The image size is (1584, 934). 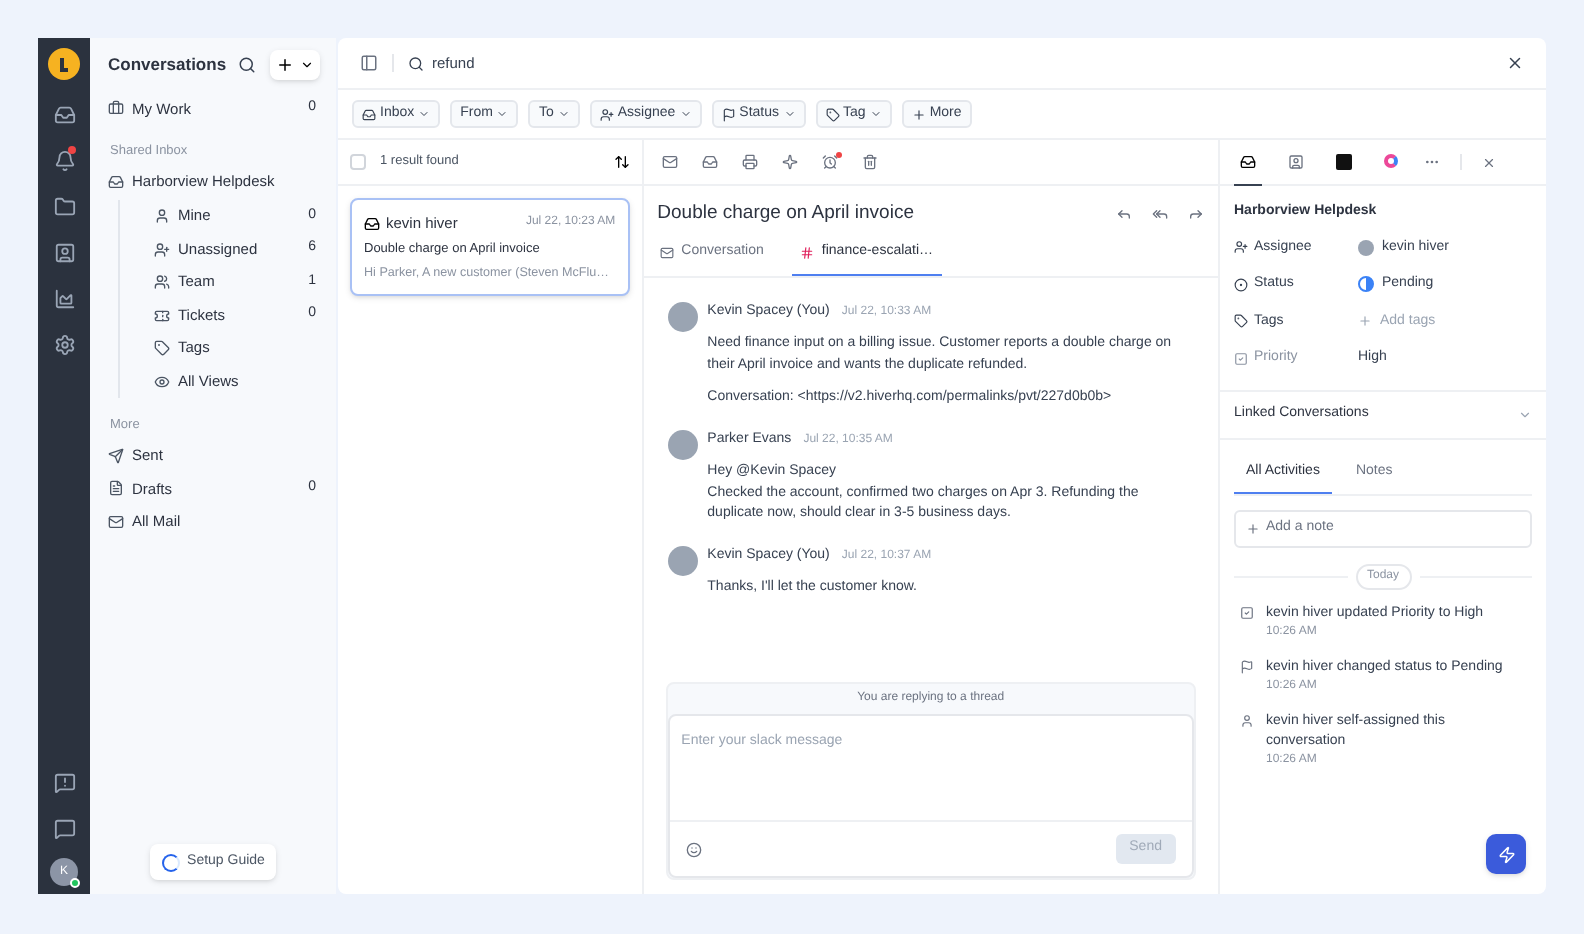 I want to click on mail-toolbar-icon, so click(x=669, y=162).